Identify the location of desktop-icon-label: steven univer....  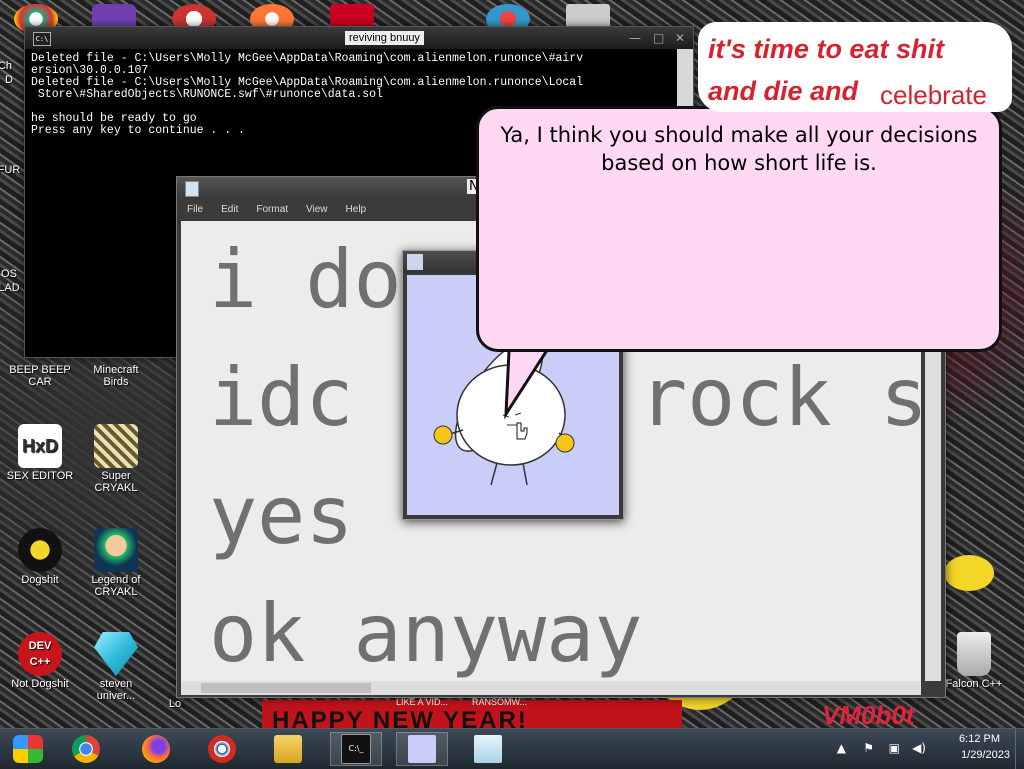
(116, 690).